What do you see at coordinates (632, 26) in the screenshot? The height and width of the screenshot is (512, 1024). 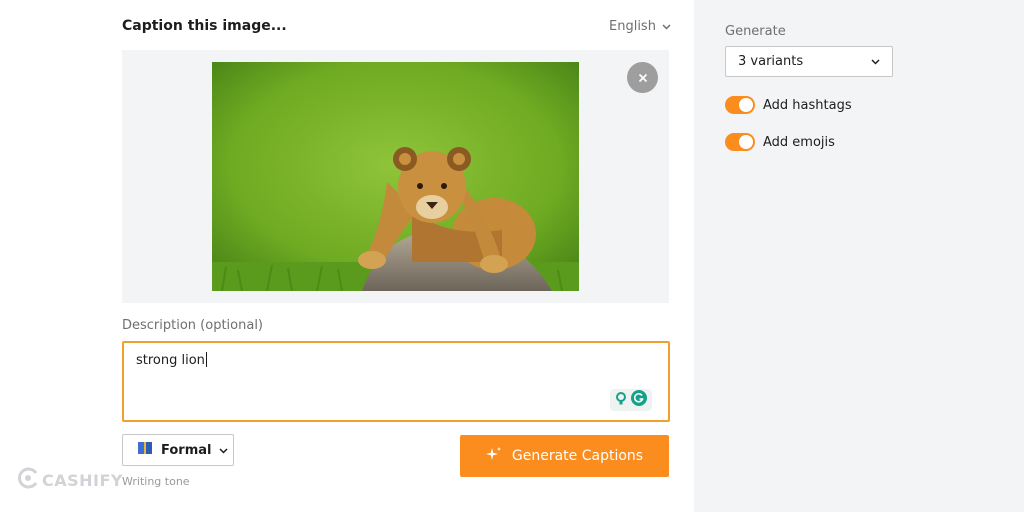 I see `language-label: English` at bounding box center [632, 26].